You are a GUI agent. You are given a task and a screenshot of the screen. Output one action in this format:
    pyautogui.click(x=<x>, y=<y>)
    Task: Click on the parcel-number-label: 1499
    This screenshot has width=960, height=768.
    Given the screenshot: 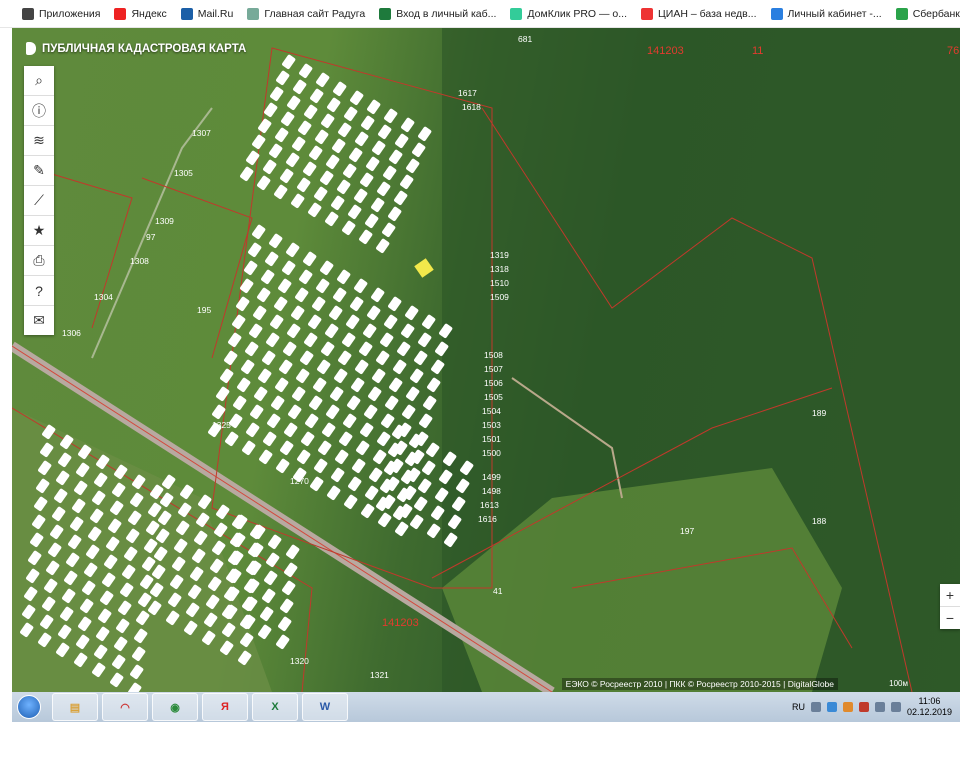 What is the action you would take?
    pyautogui.click(x=491, y=477)
    